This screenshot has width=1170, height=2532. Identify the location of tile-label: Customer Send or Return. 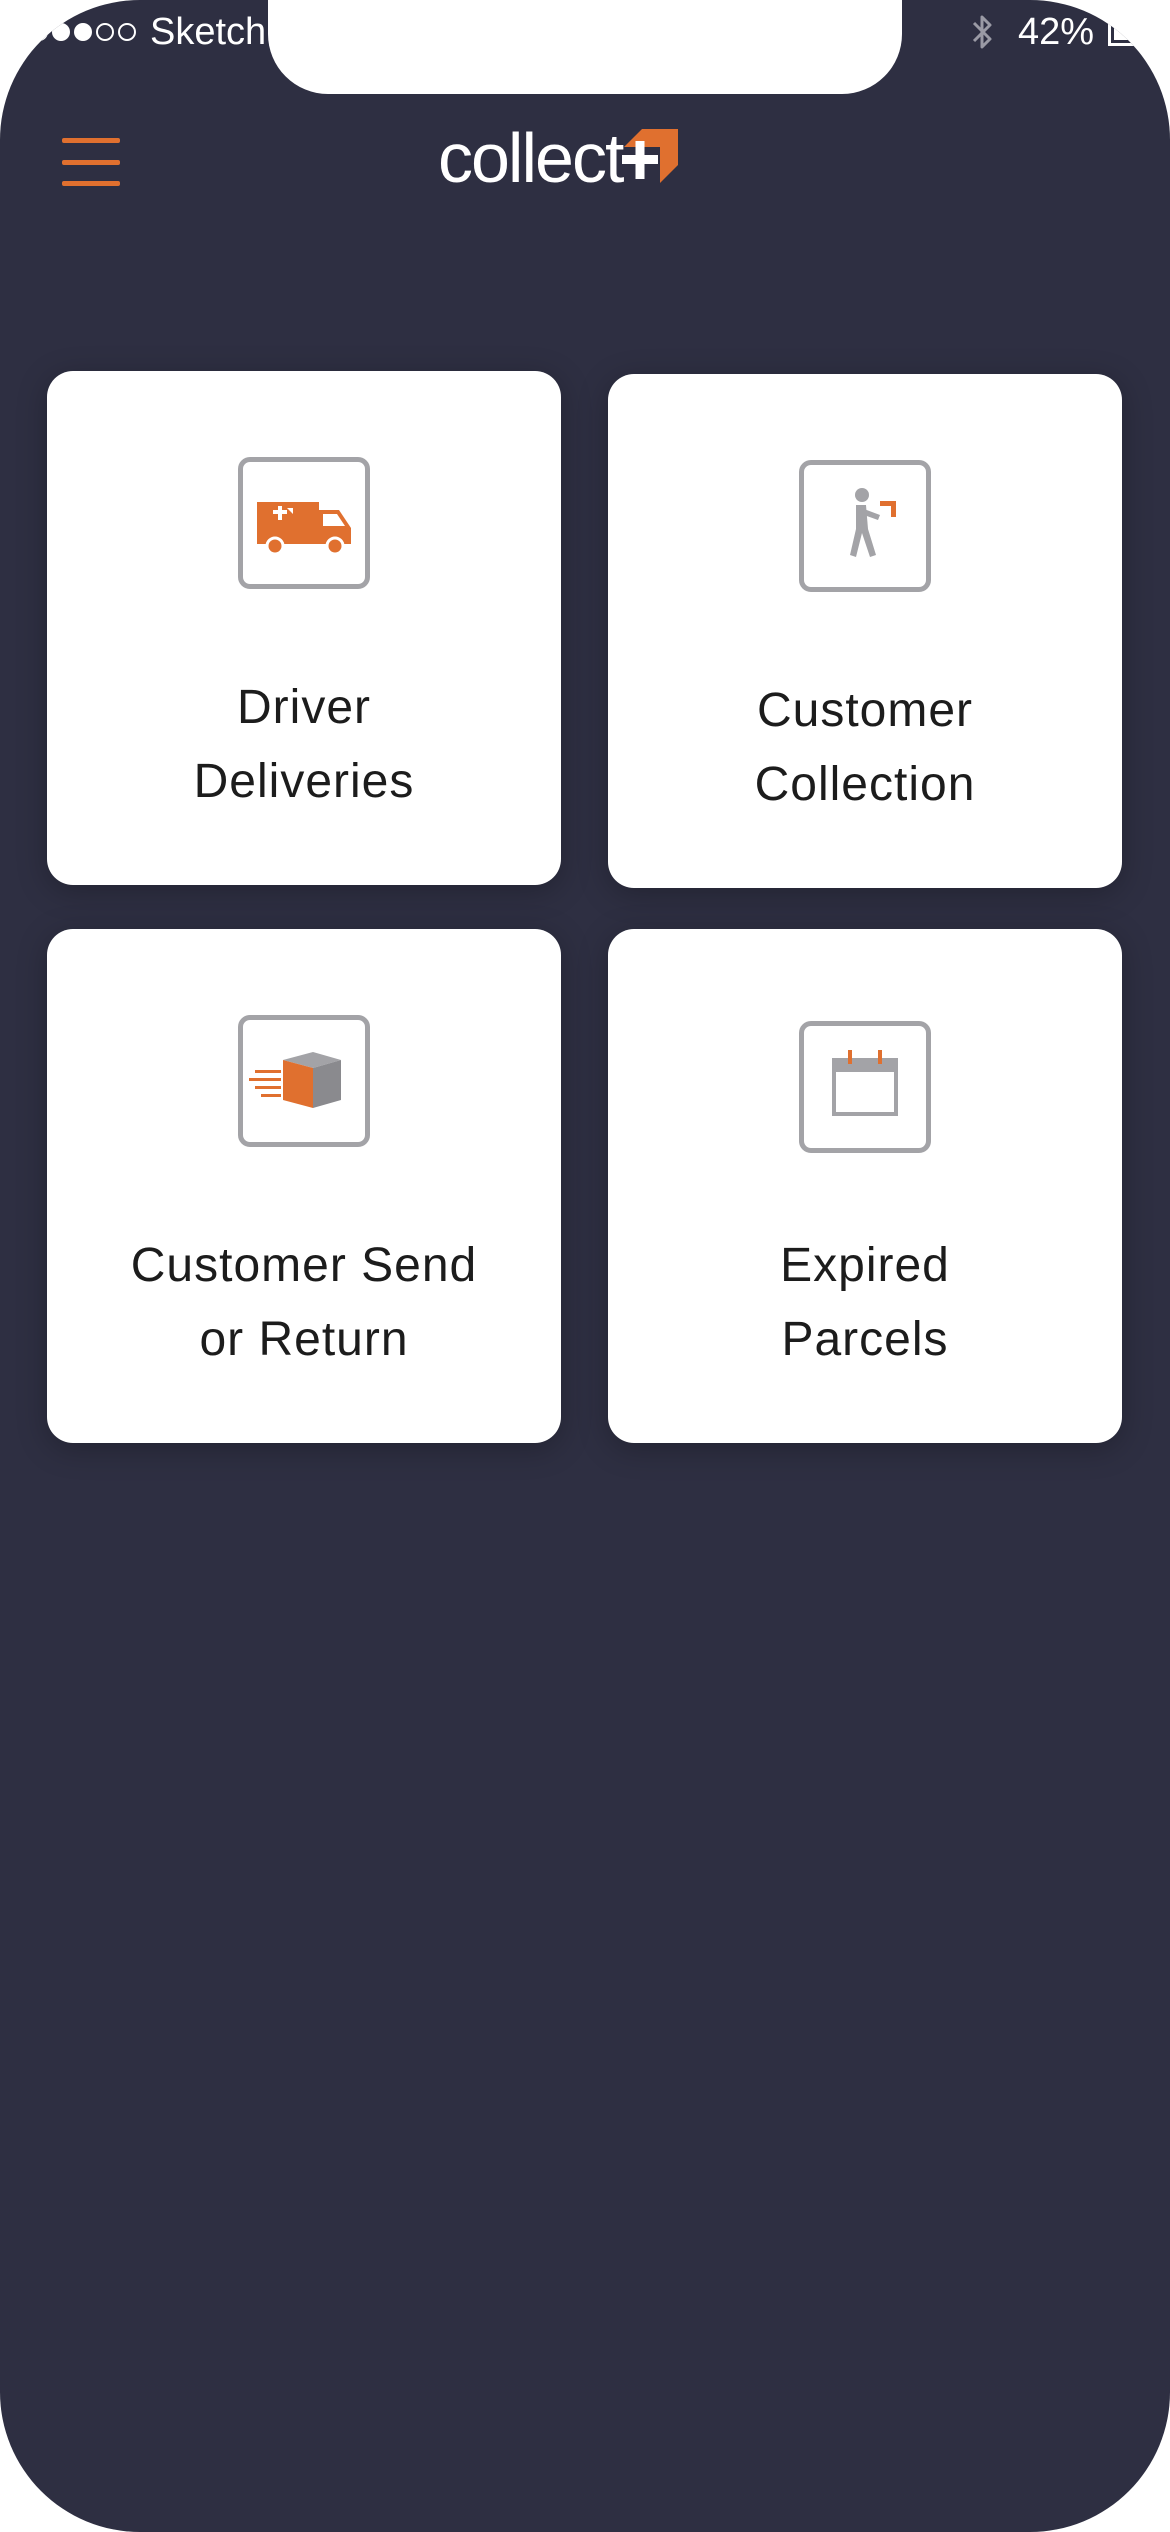
(304, 1302).